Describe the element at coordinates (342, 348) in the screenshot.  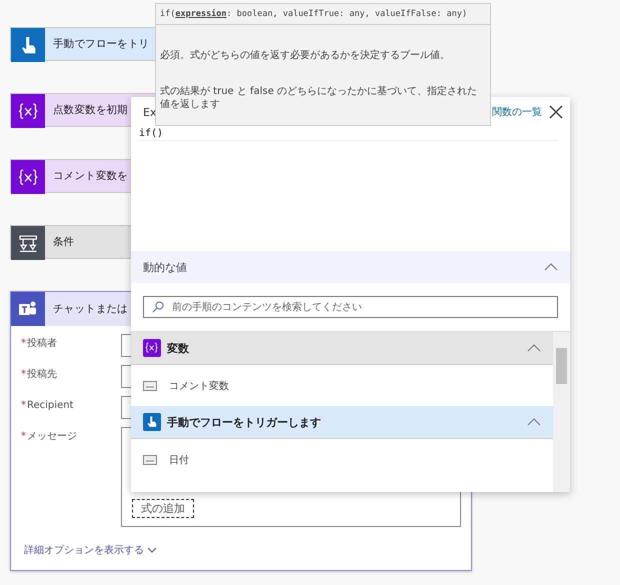
I see `group-header: 変数` at that location.